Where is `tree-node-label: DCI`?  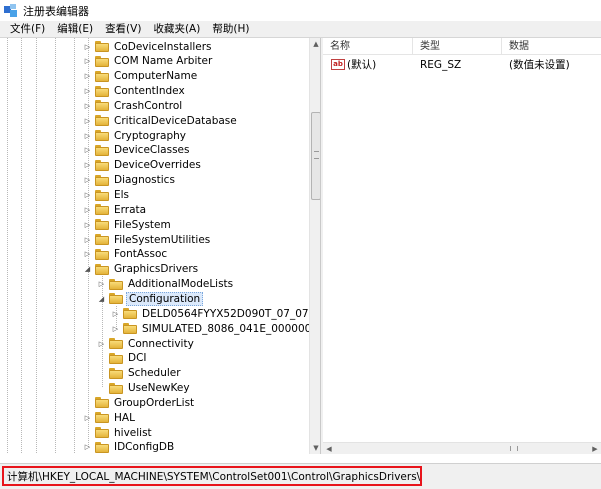
tree-node-label: DCI is located at coordinates (137, 358).